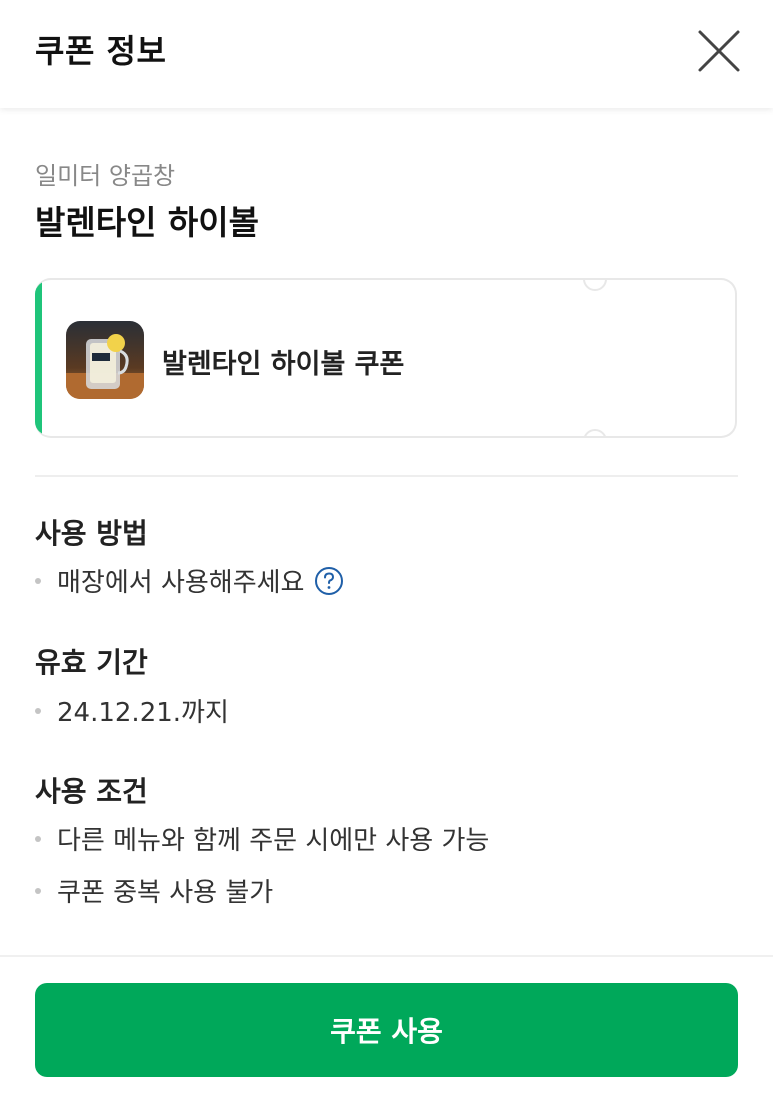 Image resolution: width=773 pixels, height=1095 pixels. What do you see at coordinates (386, 476) in the screenshot?
I see `section-divider` at bounding box center [386, 476].